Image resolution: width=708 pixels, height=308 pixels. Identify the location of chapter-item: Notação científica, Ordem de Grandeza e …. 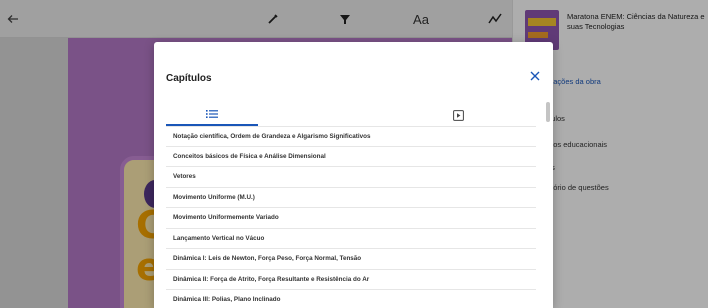
(351, 136).